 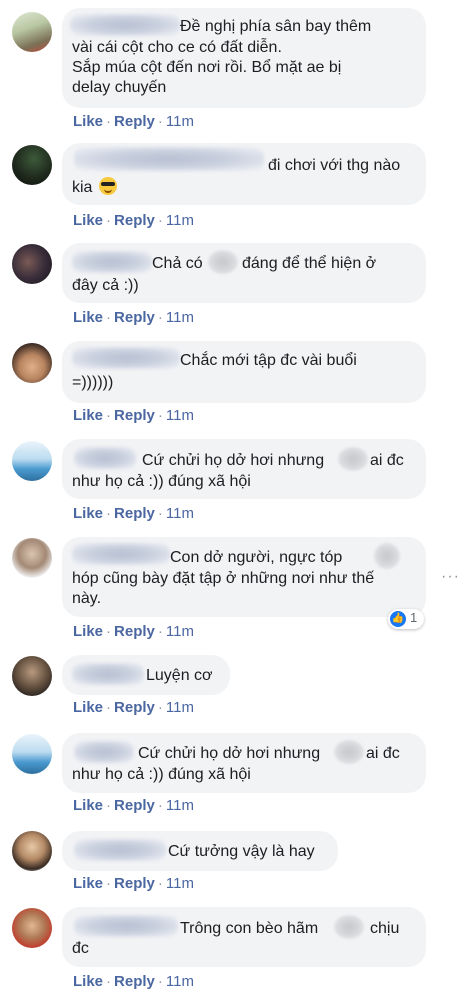 What do you see at coordinates (105, 285) in the screenshot?
I see `comment-text: đây cả :))` at bounding box center [105, 285].